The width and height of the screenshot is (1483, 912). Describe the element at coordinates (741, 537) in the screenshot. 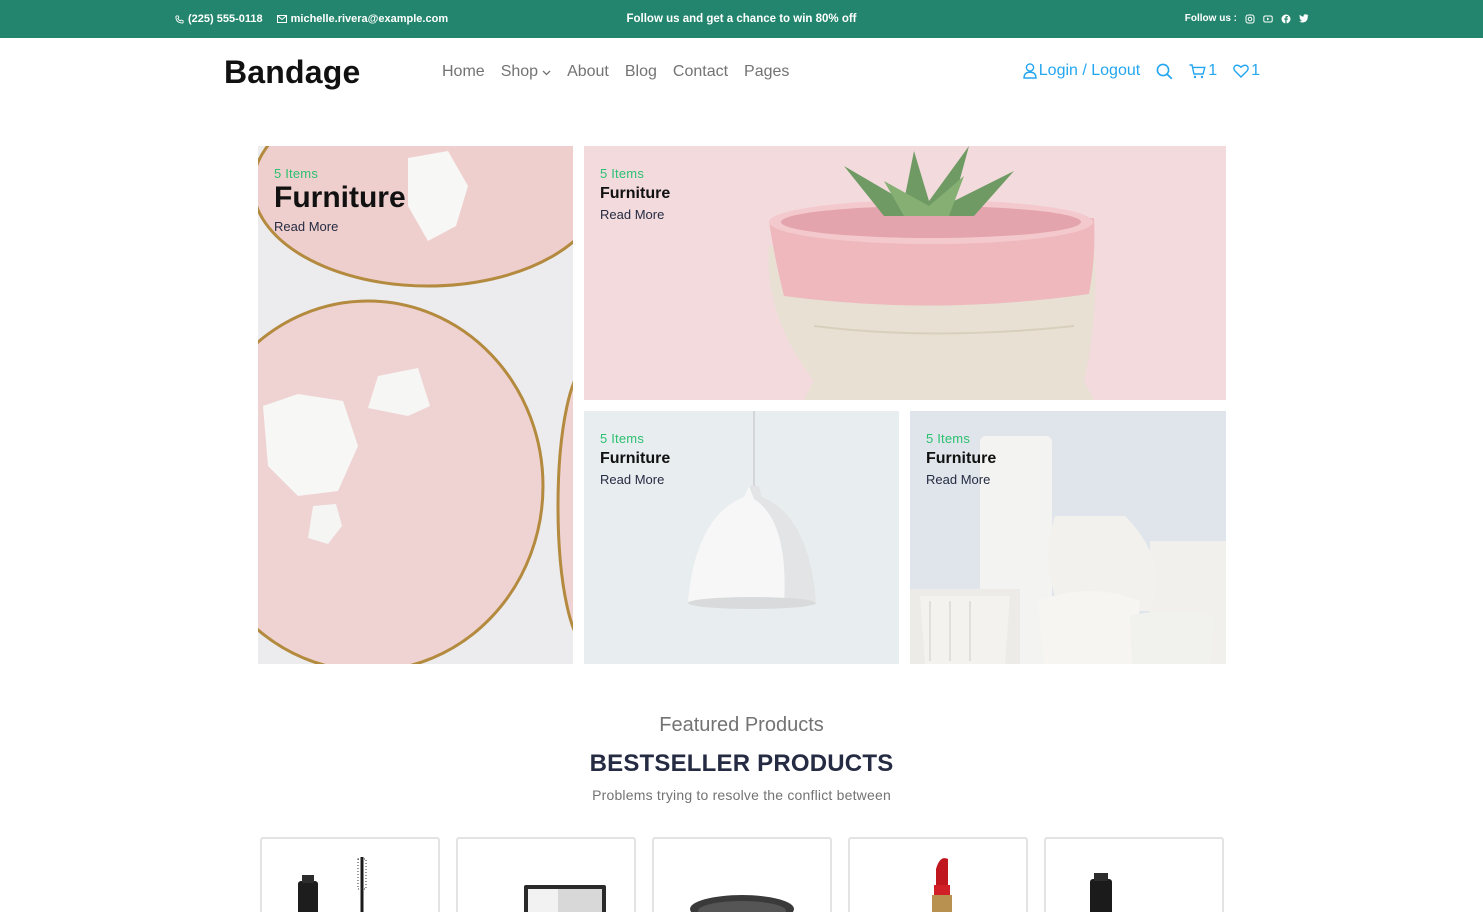

I see `category-card-lamp: 5 Items Furniture Read More` at that location.